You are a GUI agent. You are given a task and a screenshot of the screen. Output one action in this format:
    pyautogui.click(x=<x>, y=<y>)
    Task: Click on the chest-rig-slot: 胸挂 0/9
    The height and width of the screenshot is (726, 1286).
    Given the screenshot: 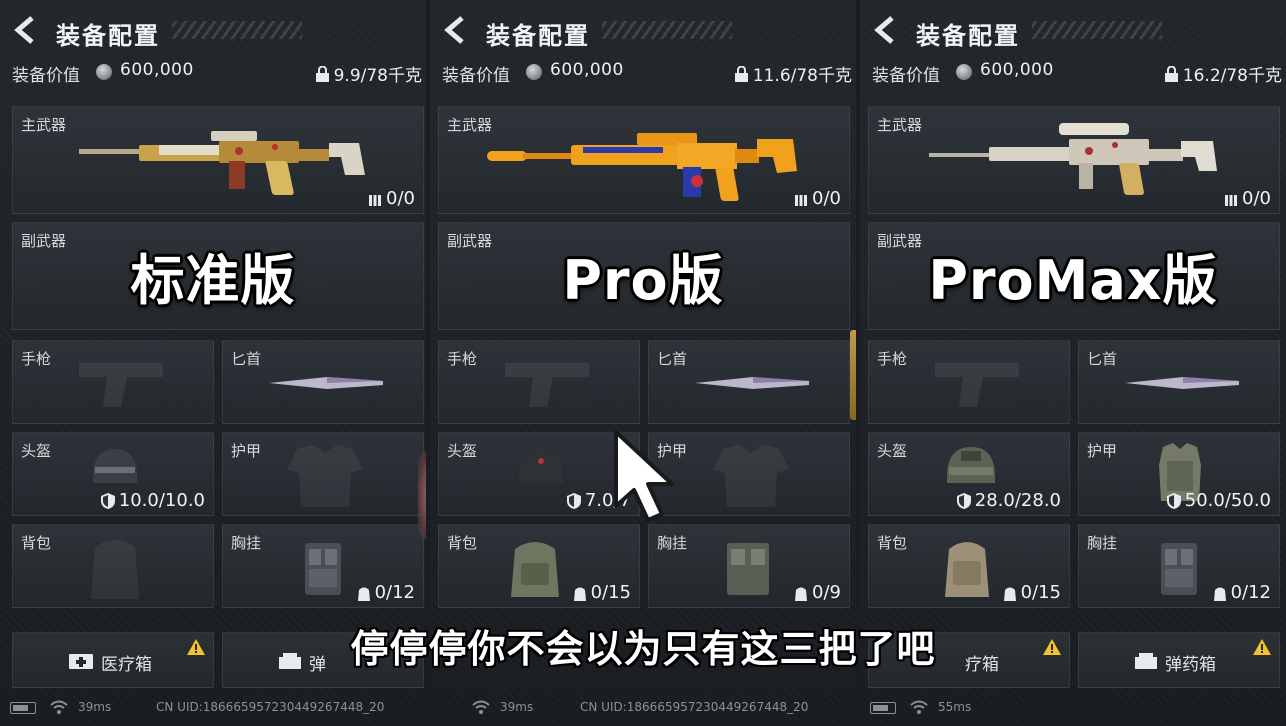 What is the action you would take?
    pyautogui.click(x=749, y=566)
    